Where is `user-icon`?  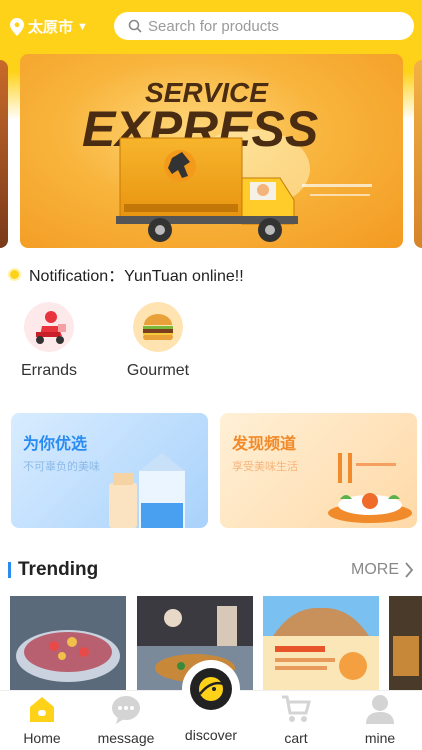 user-icon is located at coordinates (380, 709).